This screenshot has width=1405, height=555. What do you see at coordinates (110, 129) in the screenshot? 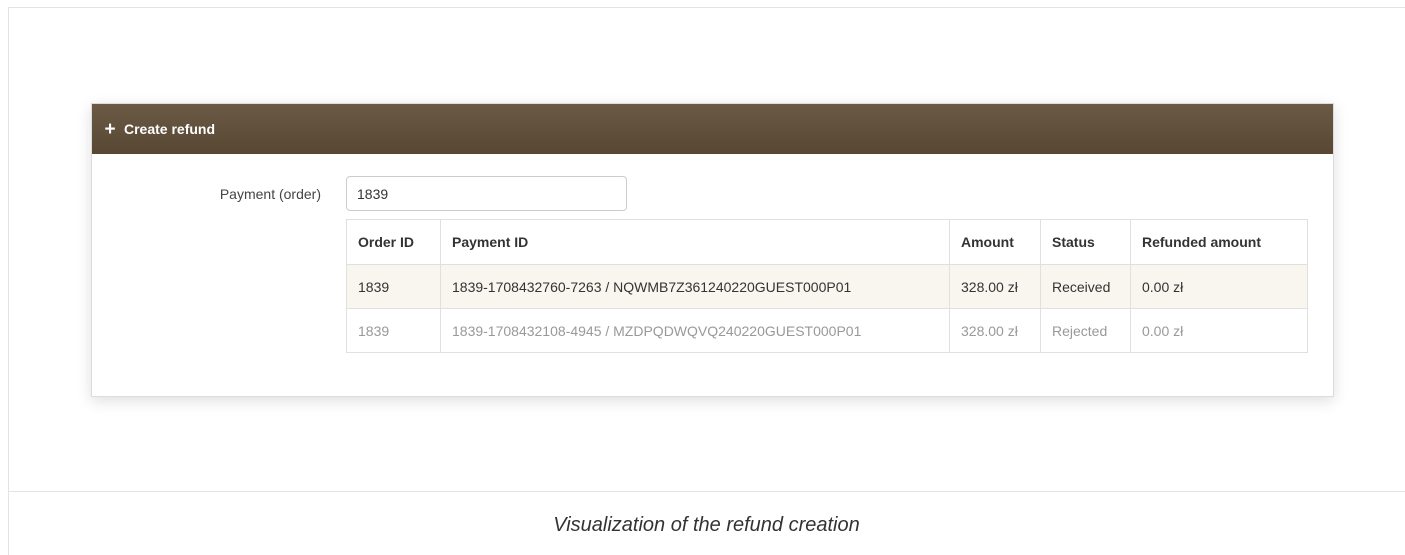
I see `plus-icon: +` at bounding box center [110, 129].